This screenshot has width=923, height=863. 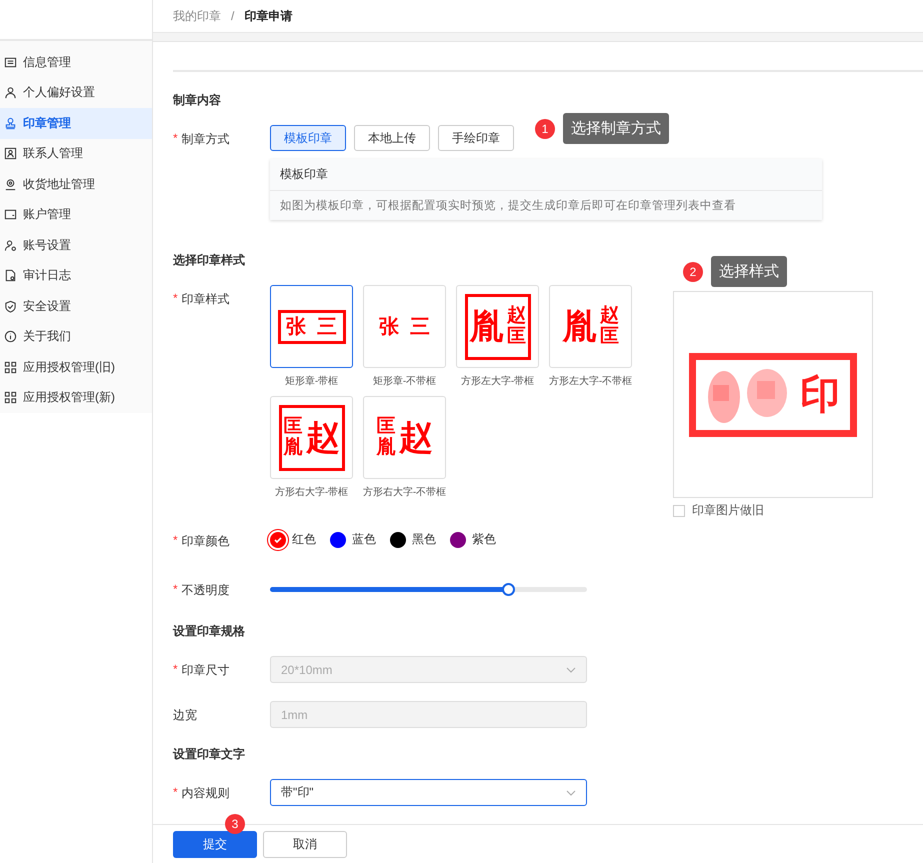 I want to click on color-label: 红色, so click(x=304, y=539).